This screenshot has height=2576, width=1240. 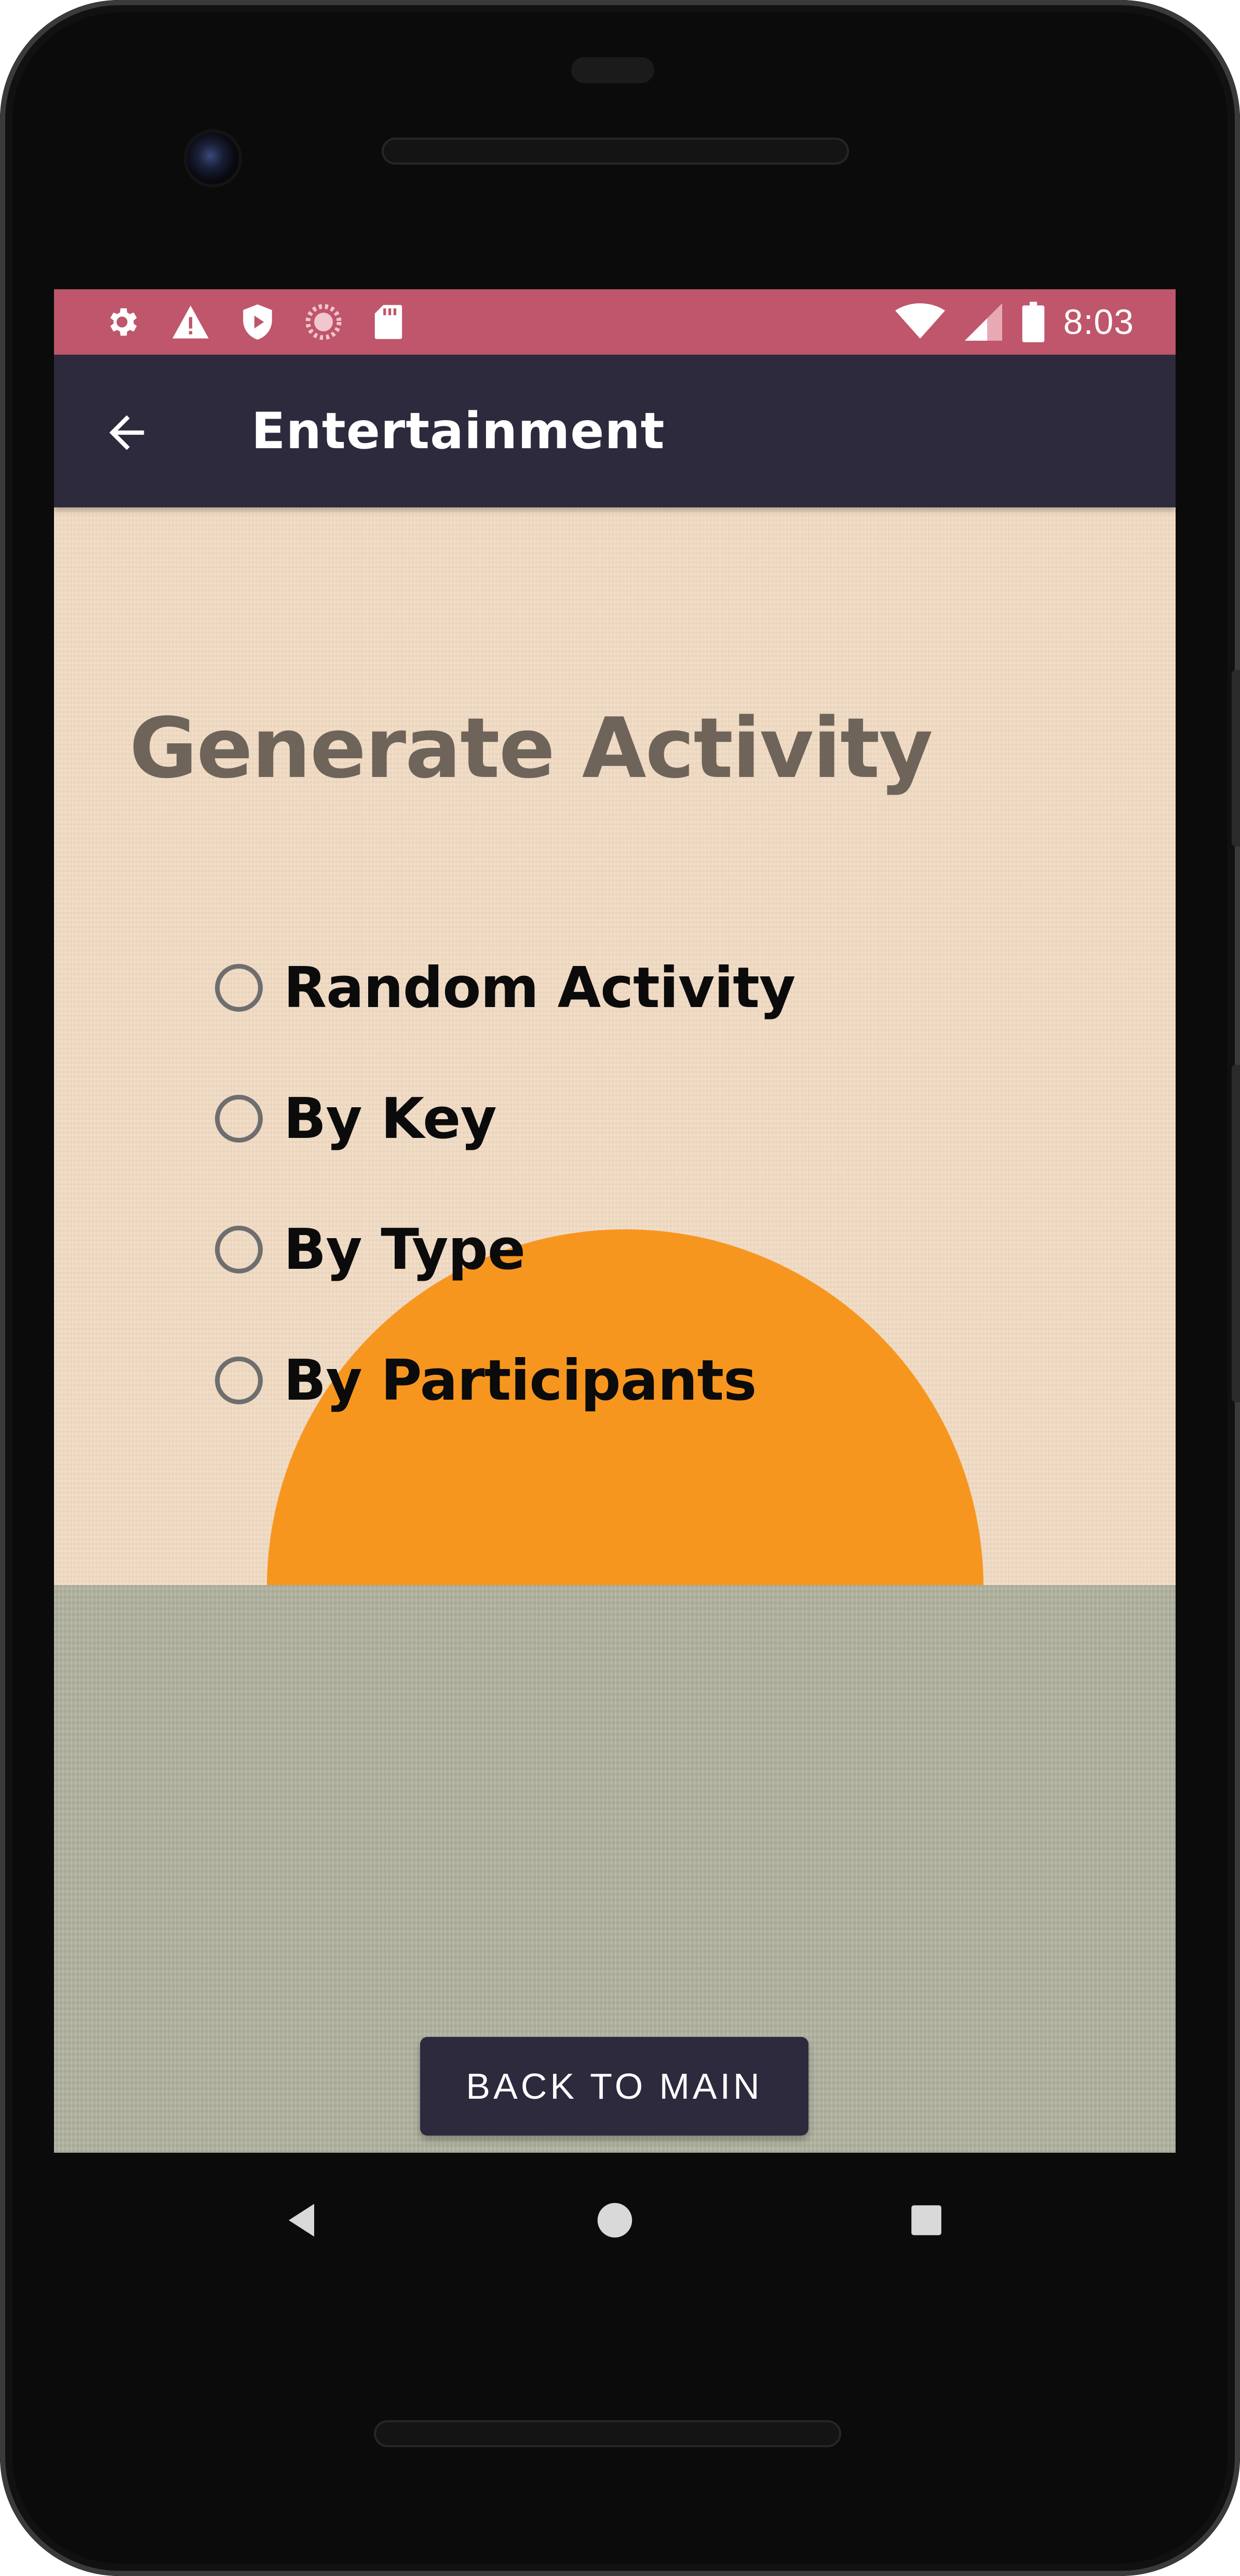 I want to click on home-circle-icon, so click(x=614, y=2221).